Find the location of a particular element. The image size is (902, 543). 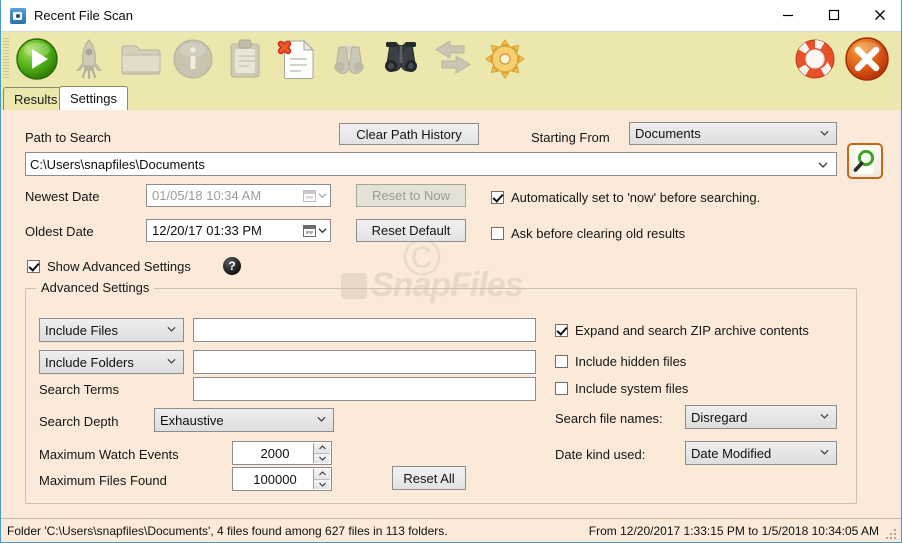

magnifier-search-icon is located at coordinates (864, 161).